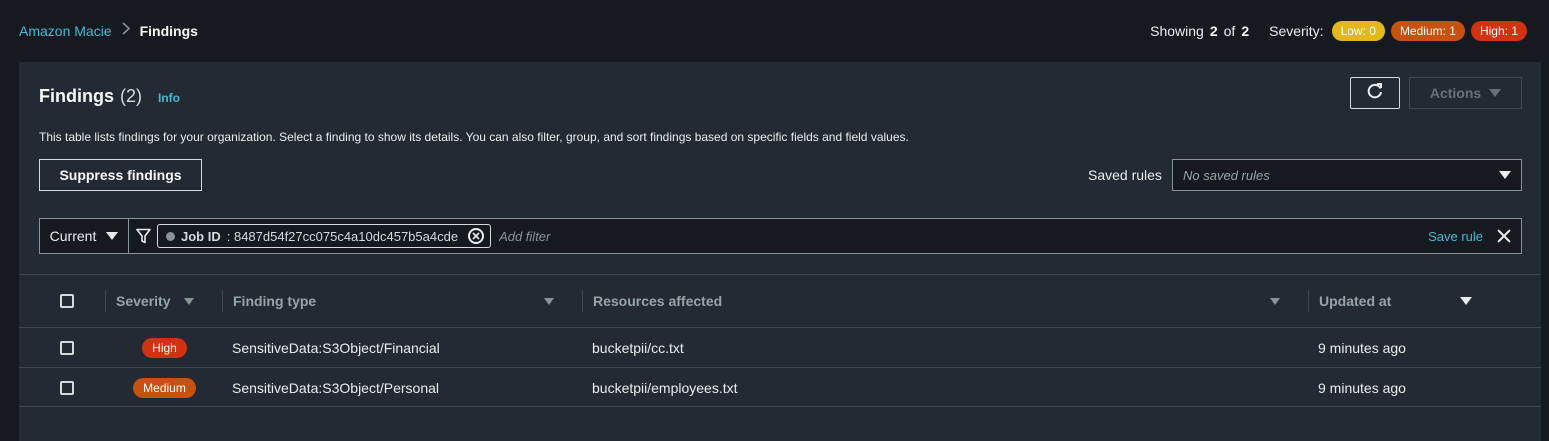  Describe the element at coordinates (476, 236) in the screenshot. I see `remove-filter-icon` at that location.